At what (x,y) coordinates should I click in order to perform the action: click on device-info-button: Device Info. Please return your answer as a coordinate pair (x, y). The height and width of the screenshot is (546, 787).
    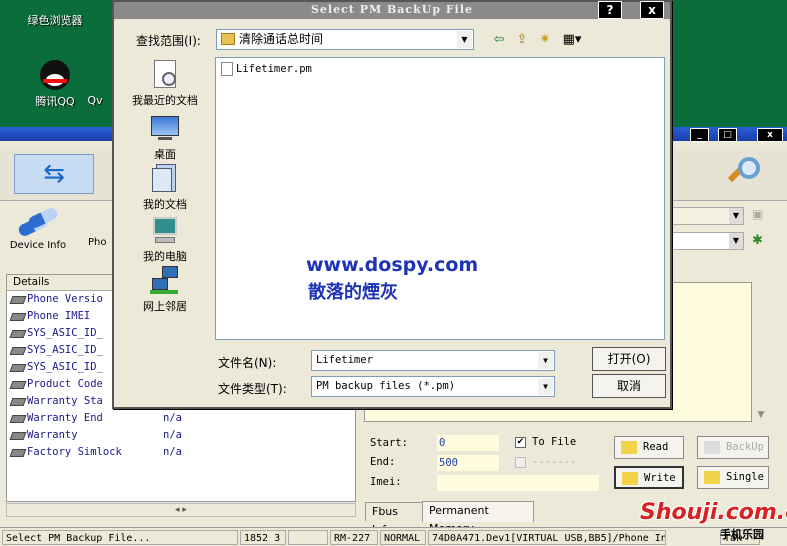
    Looking at the image, I should click on (38, 234).